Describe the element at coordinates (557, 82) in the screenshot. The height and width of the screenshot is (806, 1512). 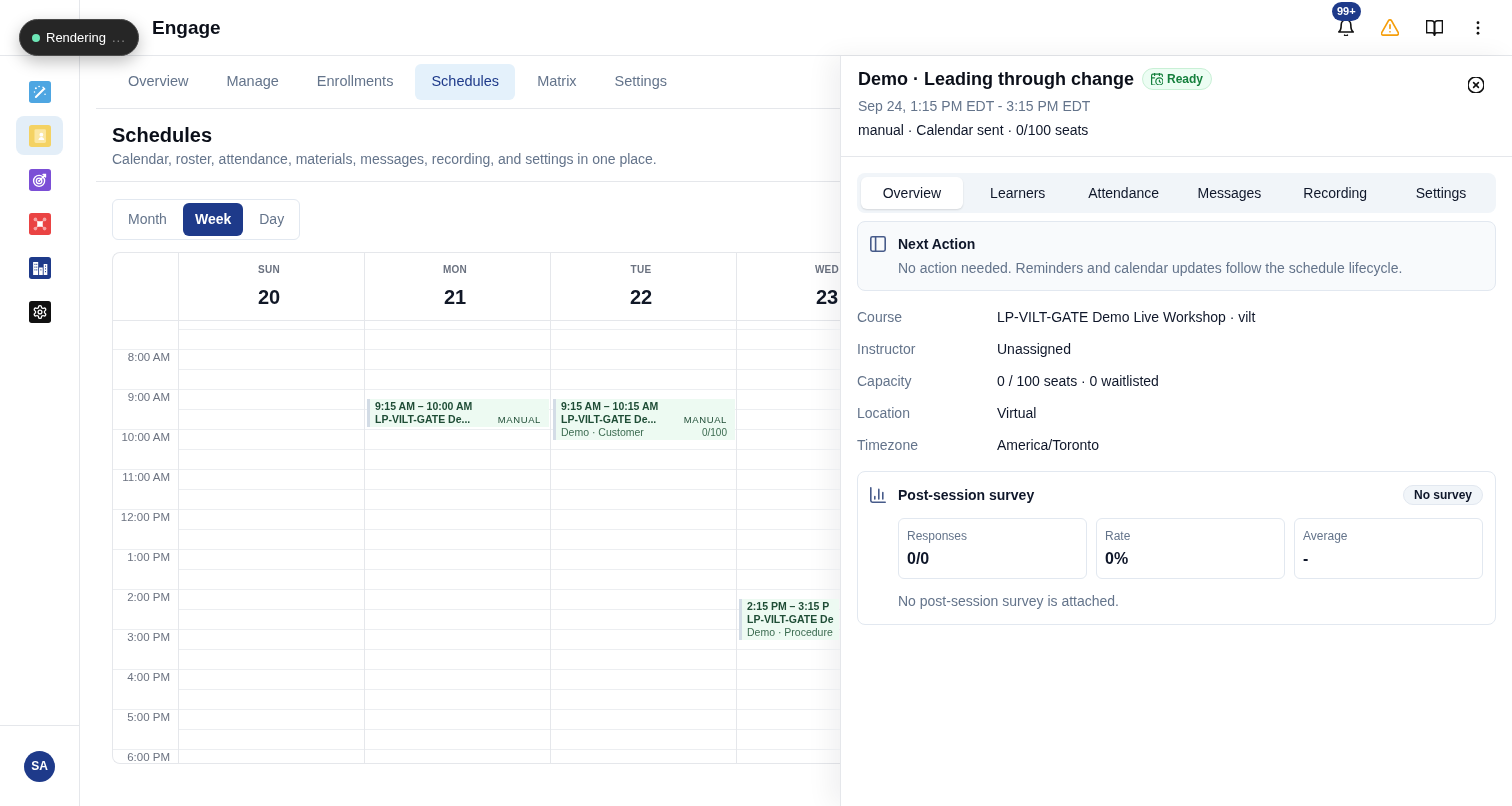
I see `nav-tab: Matrix` at that location.